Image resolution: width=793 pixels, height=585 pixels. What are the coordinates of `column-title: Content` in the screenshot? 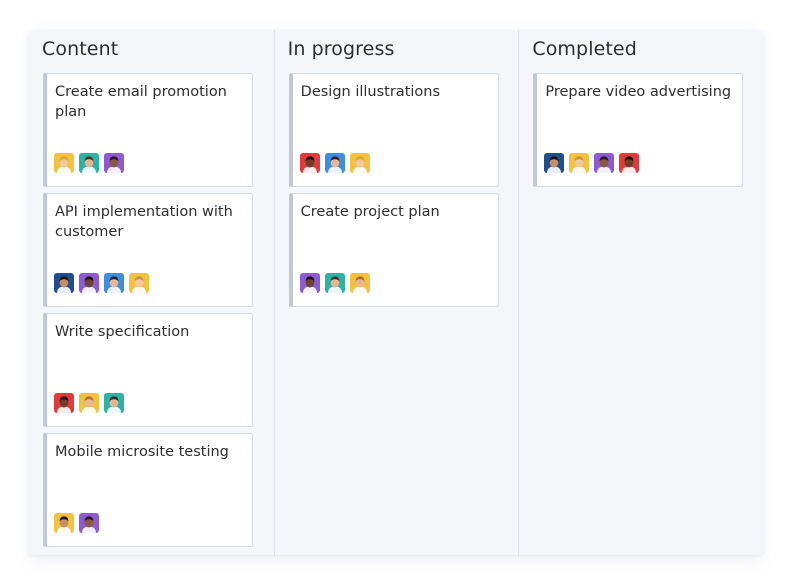 It's located at (80, 49).